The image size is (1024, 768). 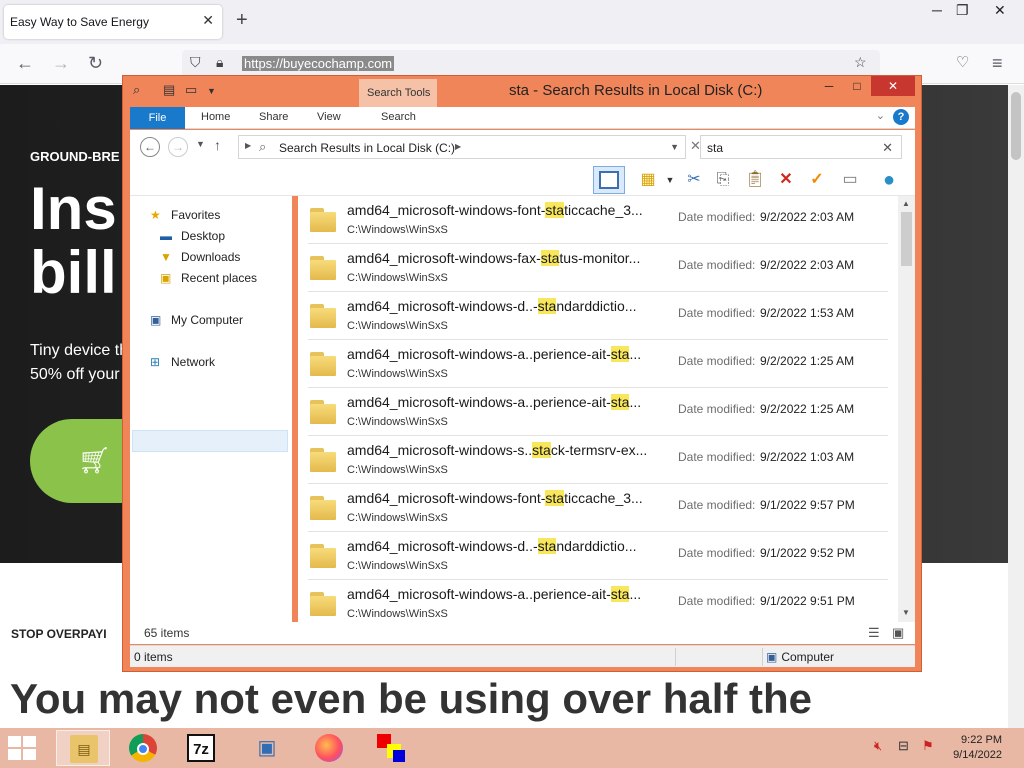 I want to click on start-button, so click(x=23, y=748).